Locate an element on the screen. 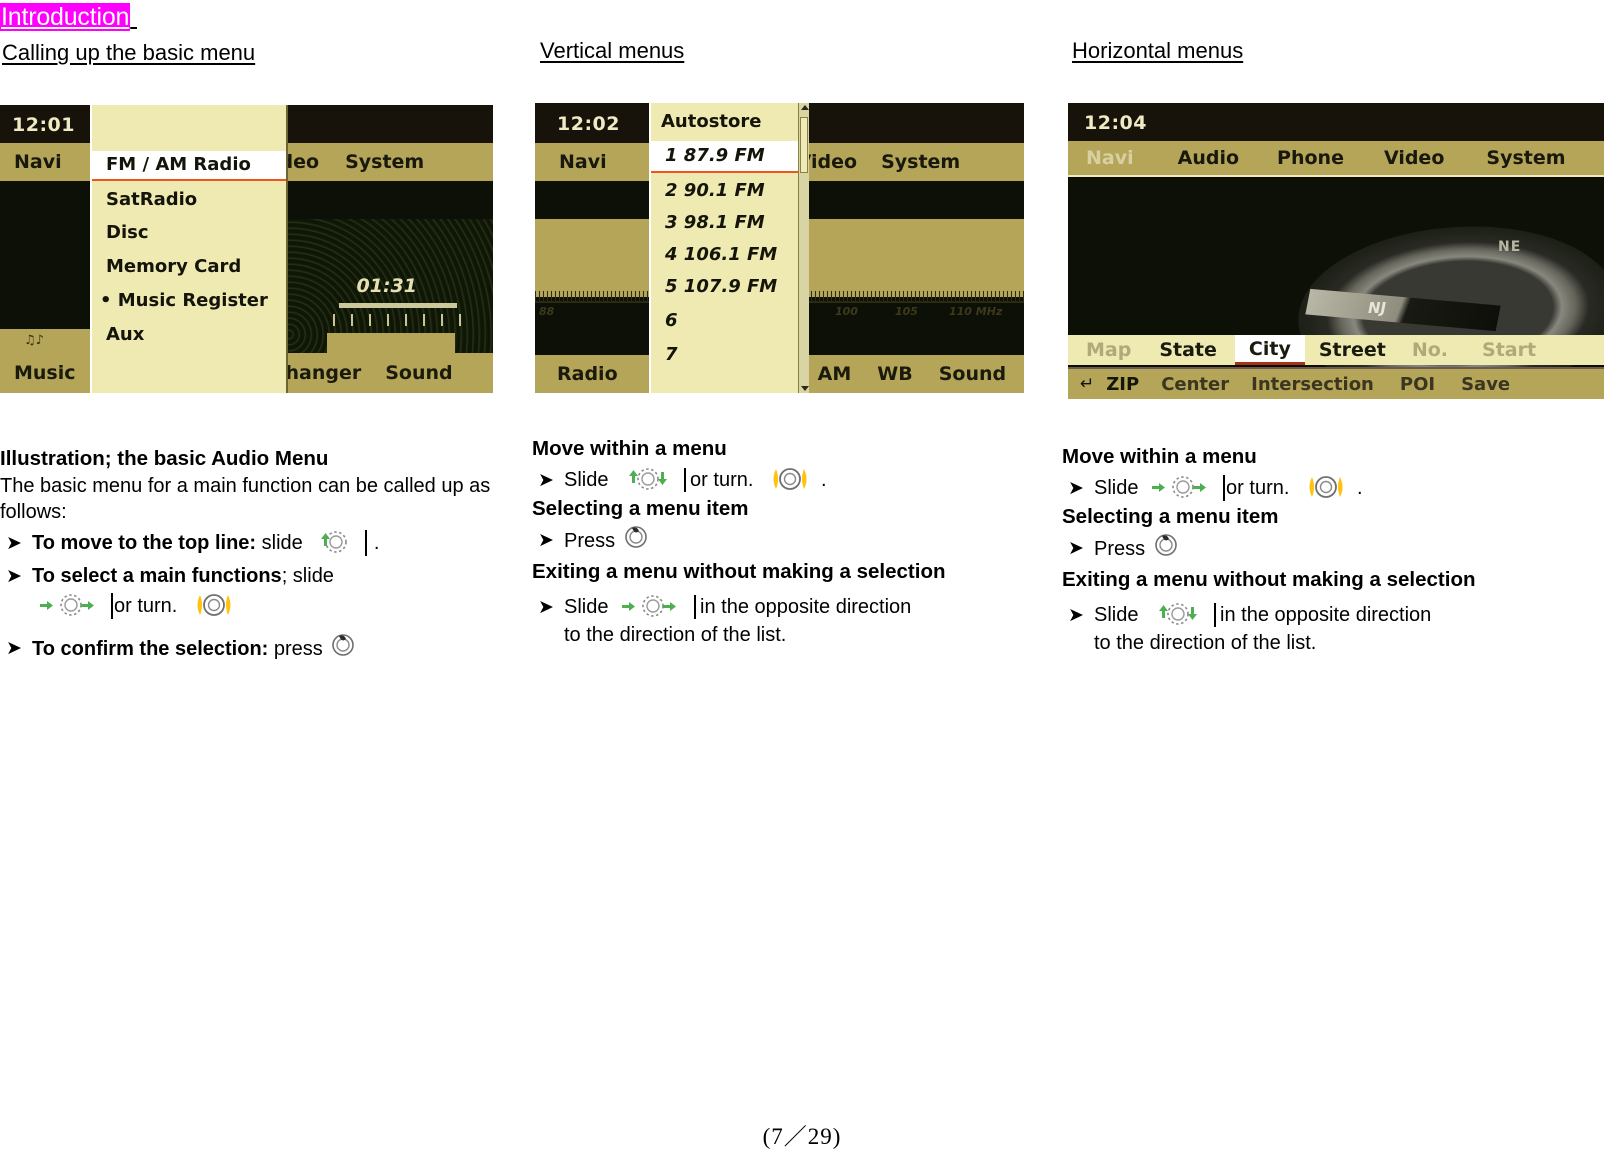 This screenshot has height=1159, width=1604. left-or-turn-label: or turn. is located at coordinates (146, 606).